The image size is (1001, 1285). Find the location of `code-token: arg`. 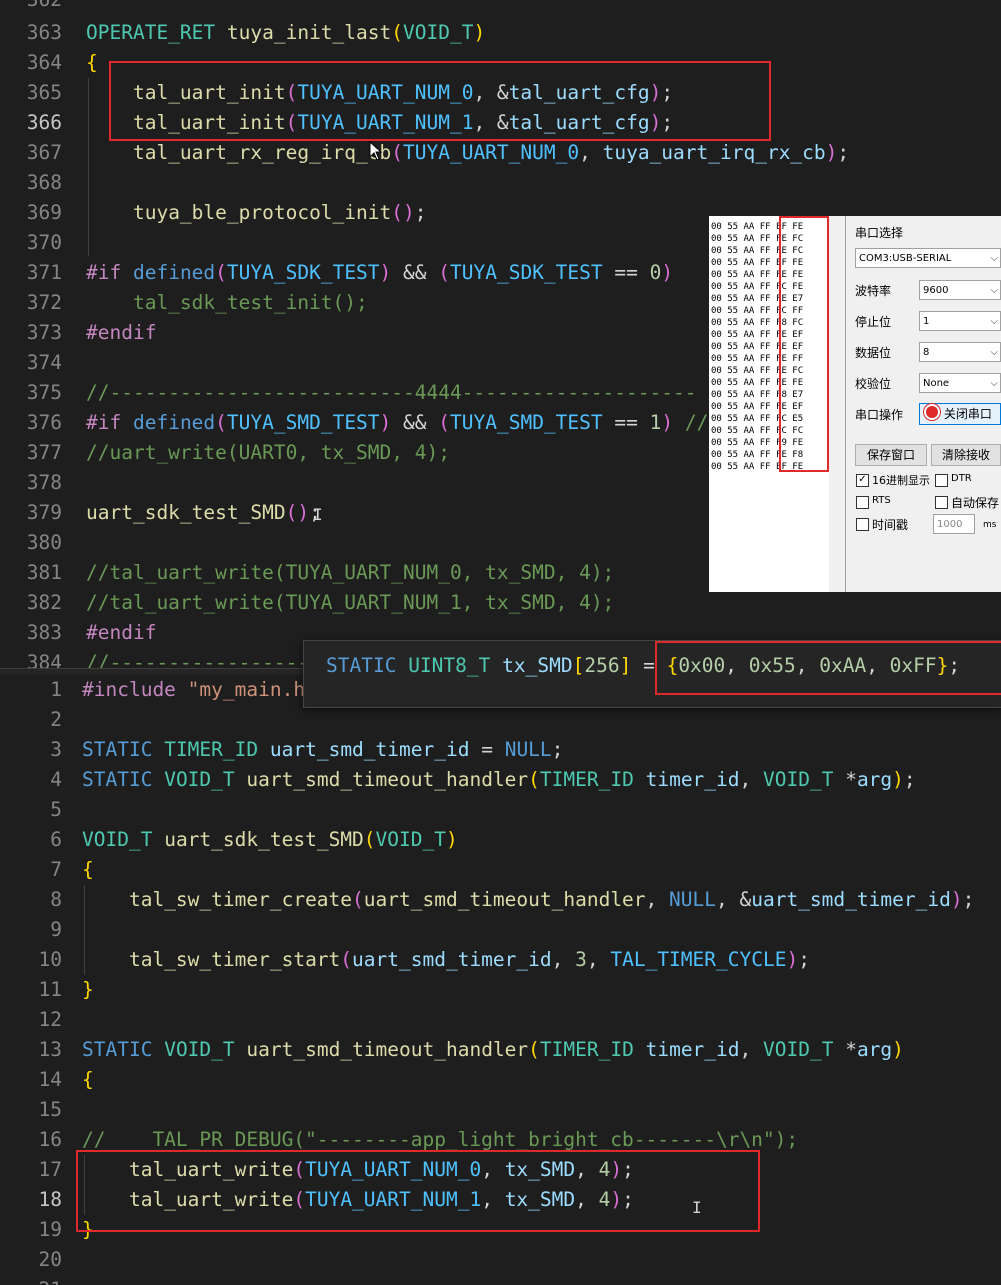

code-token: arg is located at coordinates (874, 779).